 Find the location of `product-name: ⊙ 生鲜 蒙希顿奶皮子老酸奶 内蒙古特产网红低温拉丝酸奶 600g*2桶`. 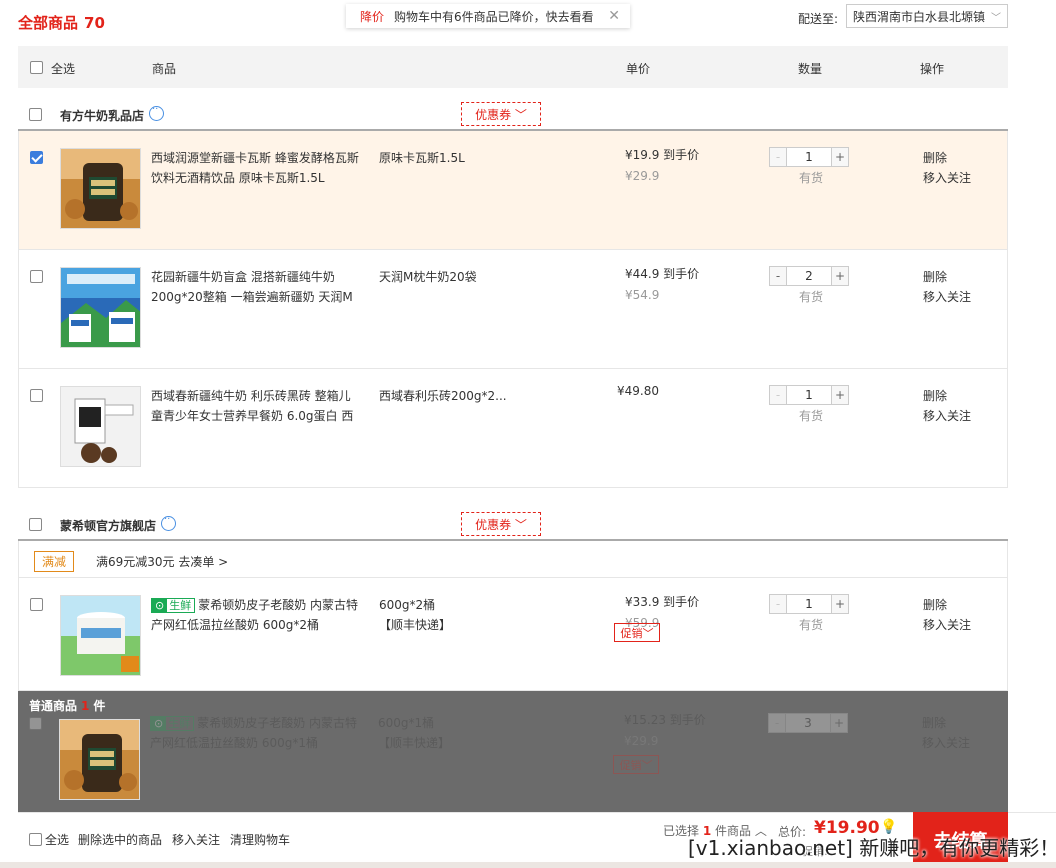

product-name: ⊙ 生鲜 蒙希顿奶皮子老酸奶 内蒙古特产网红低温拉丝酸奶 600g*2桶 is located at coordinates (256, 615).